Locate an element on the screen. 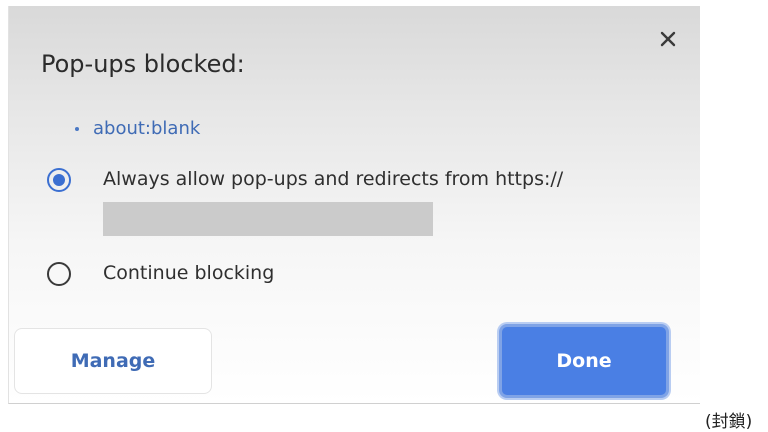 Image resolution: width=768 pixels, height=432 pixels. option-continue-blocking-label: Continue blocking is located at coordinates (189, 273).